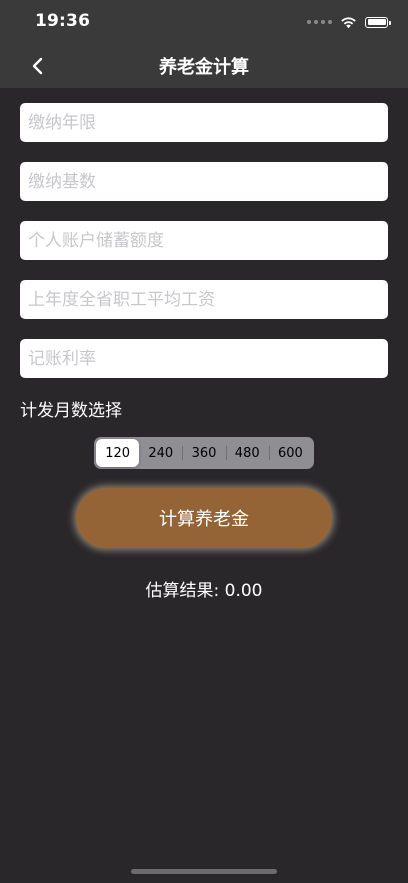 This screenshot has height=883, width=408. Describe the element at coordinates (204, 299) in the screenshot. I see `avg-salary-field` at that location.